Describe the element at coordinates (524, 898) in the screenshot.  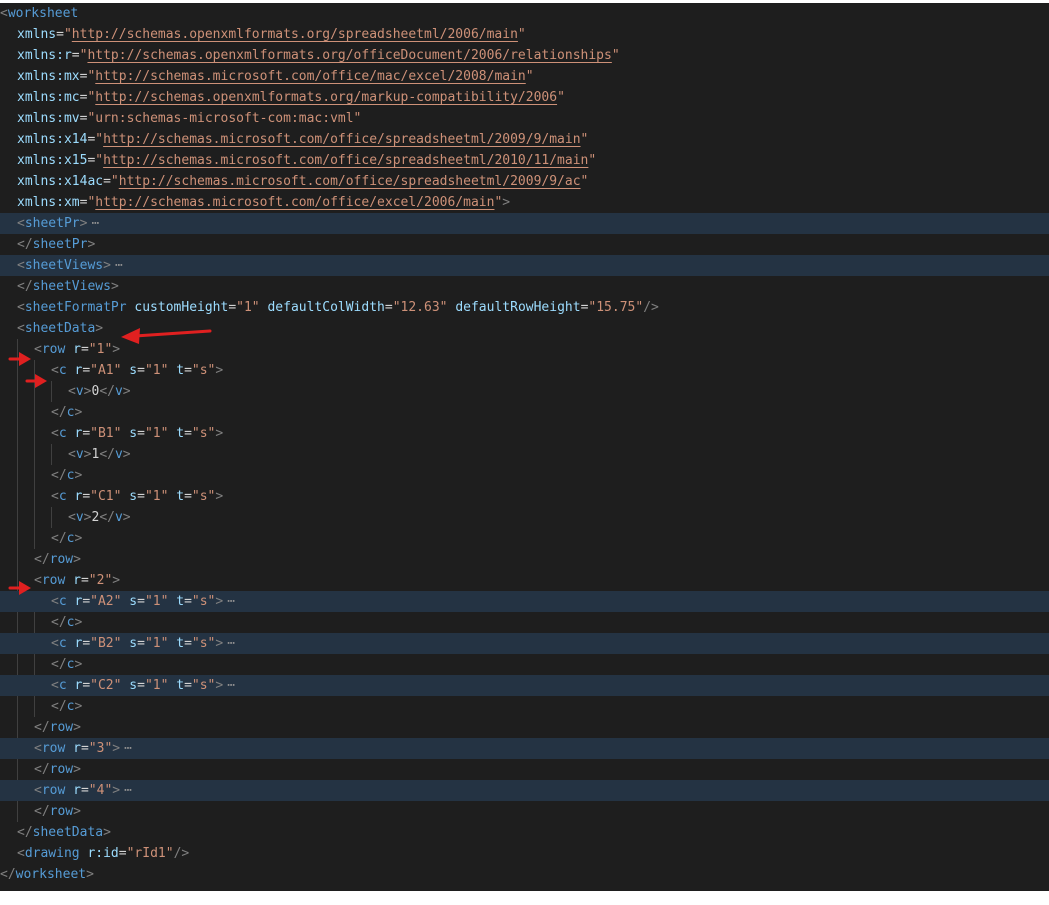
I see `bottom-margin` at that location.